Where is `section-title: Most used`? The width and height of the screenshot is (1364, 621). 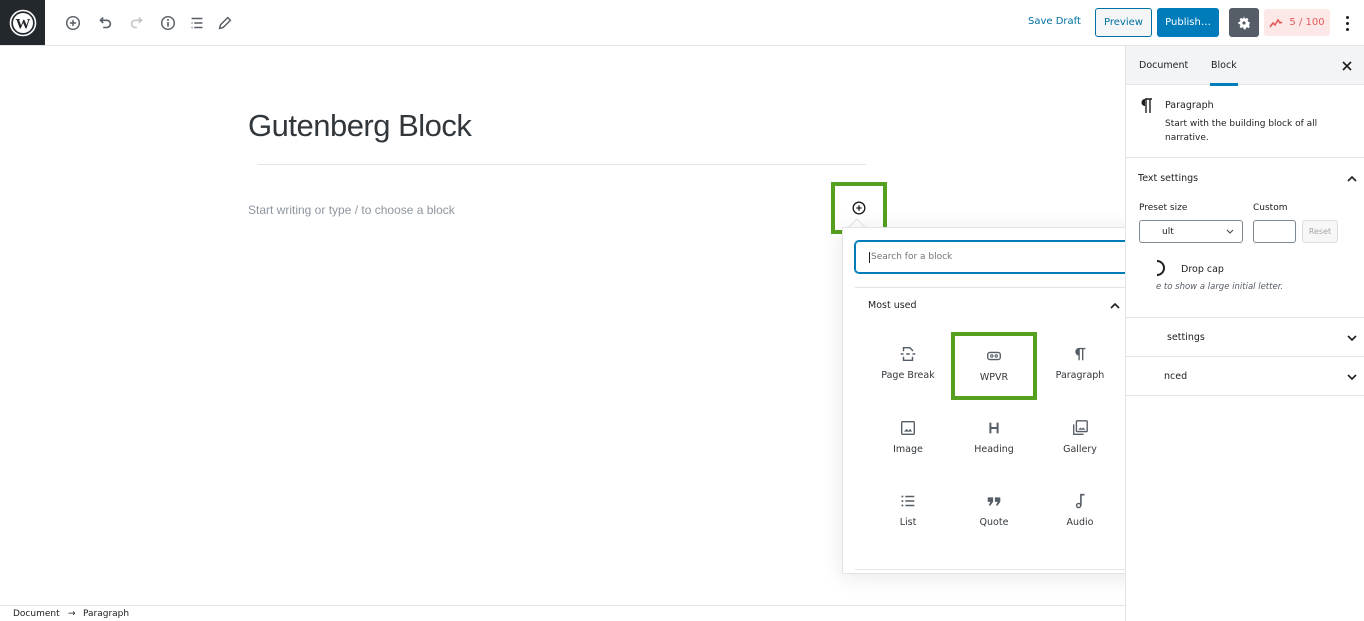
section-title: Most used is located at coordinates (892, 305).